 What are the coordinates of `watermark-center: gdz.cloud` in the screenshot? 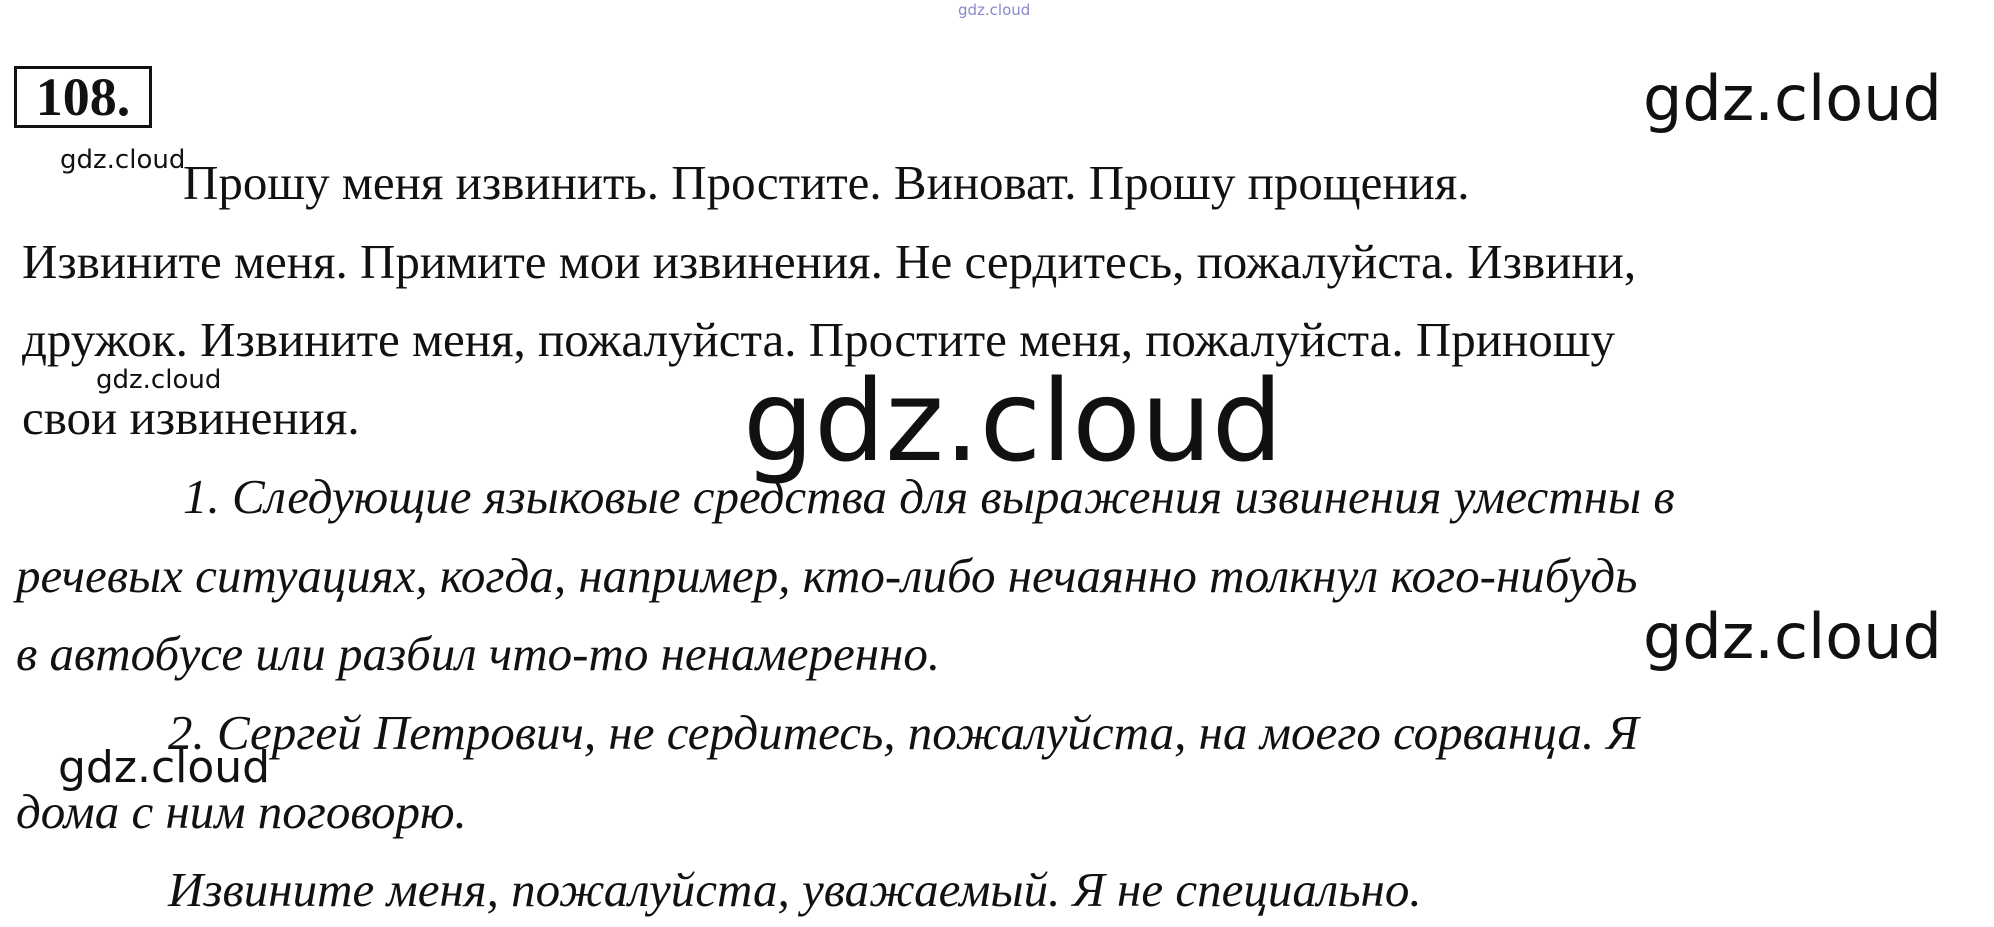 It's located at (1013, 422).